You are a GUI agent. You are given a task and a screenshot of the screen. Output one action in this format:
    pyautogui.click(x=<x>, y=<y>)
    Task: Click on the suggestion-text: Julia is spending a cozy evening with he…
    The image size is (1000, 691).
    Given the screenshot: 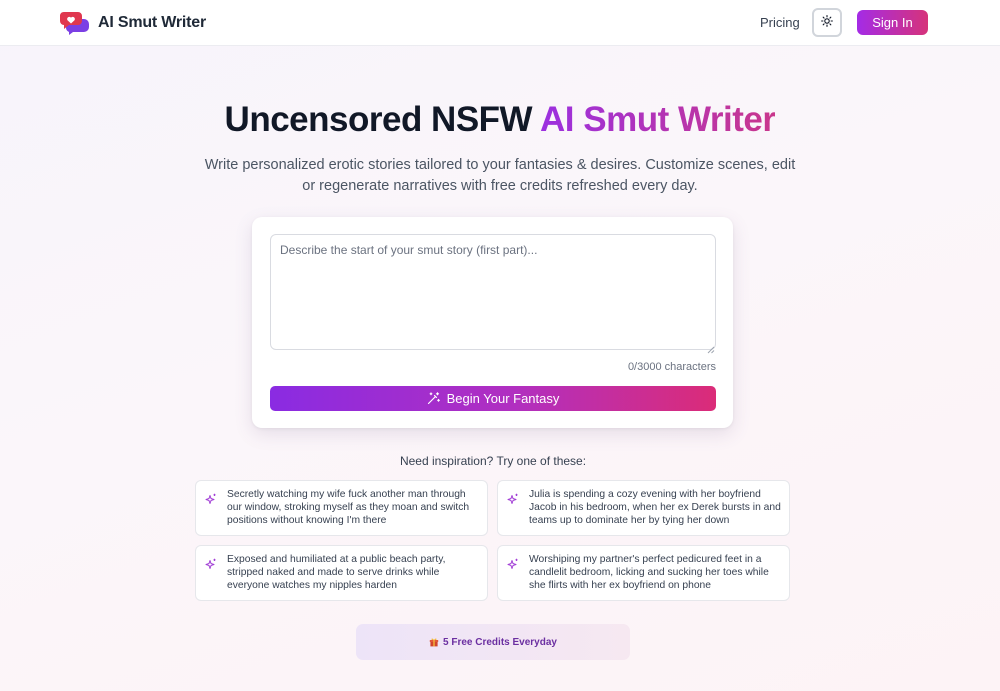 What is the action you would take?
    pyautogui.click(x=655, y=507)
    